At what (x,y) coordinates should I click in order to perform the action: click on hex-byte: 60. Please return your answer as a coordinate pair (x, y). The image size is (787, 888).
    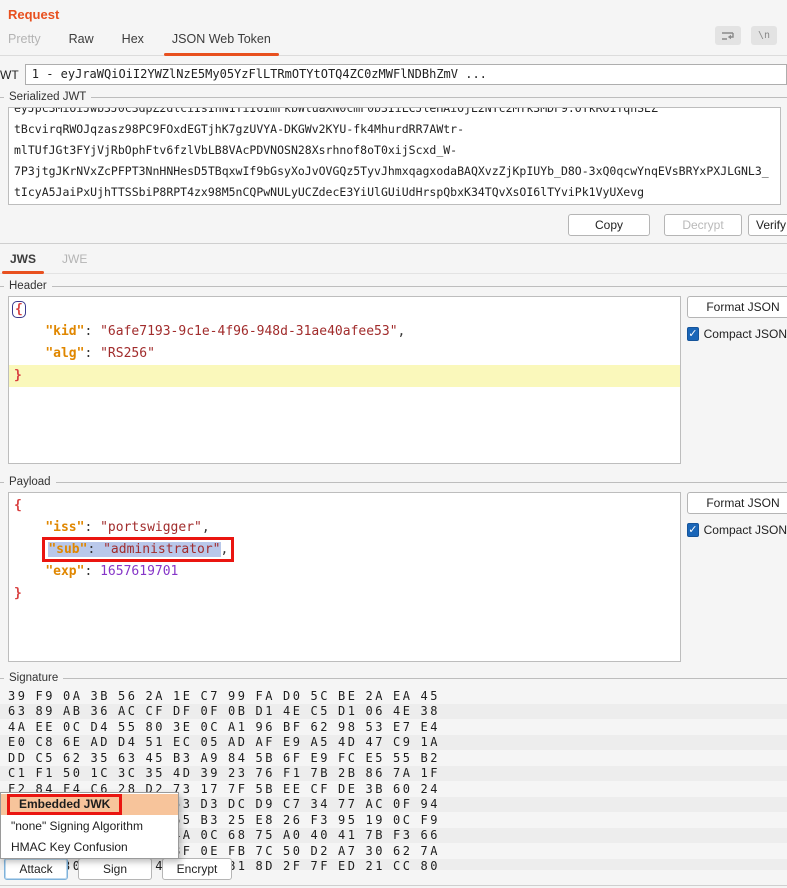
    Looking at the image, I should click on (403, 788).